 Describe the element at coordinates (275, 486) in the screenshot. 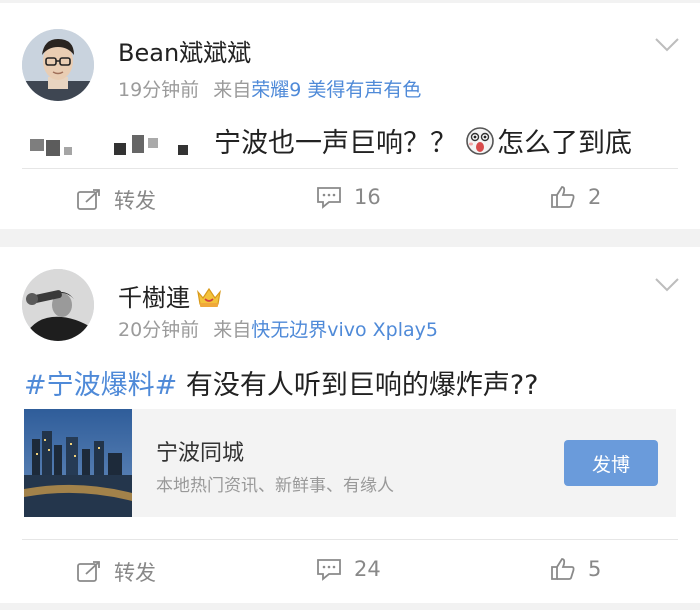

I see `share-card-subtitle: 本地热门资讯、新鲜事、有缘人` at that location.